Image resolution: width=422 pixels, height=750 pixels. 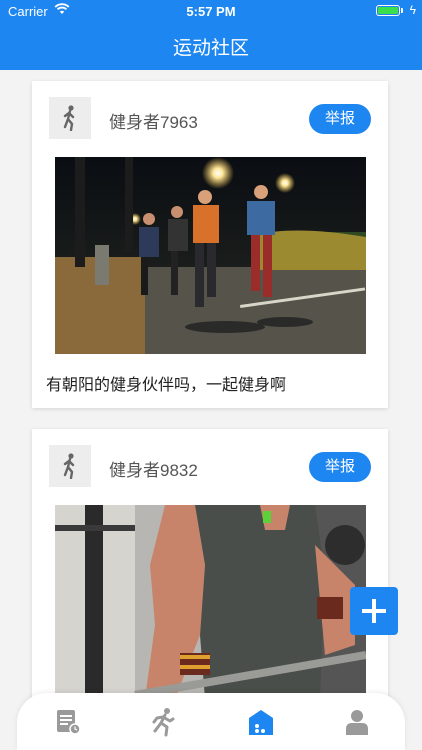 What do you see at coordinates (388, 10) in the screenshot?
I see `battery-icon` at bounding box center [388, 10].